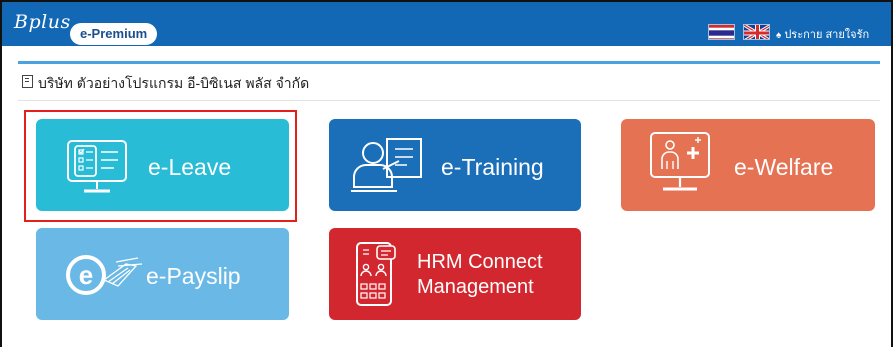 This screenshot has height=347, width=893. I want to click on tile-label: e-Leave, so click(190, 167).